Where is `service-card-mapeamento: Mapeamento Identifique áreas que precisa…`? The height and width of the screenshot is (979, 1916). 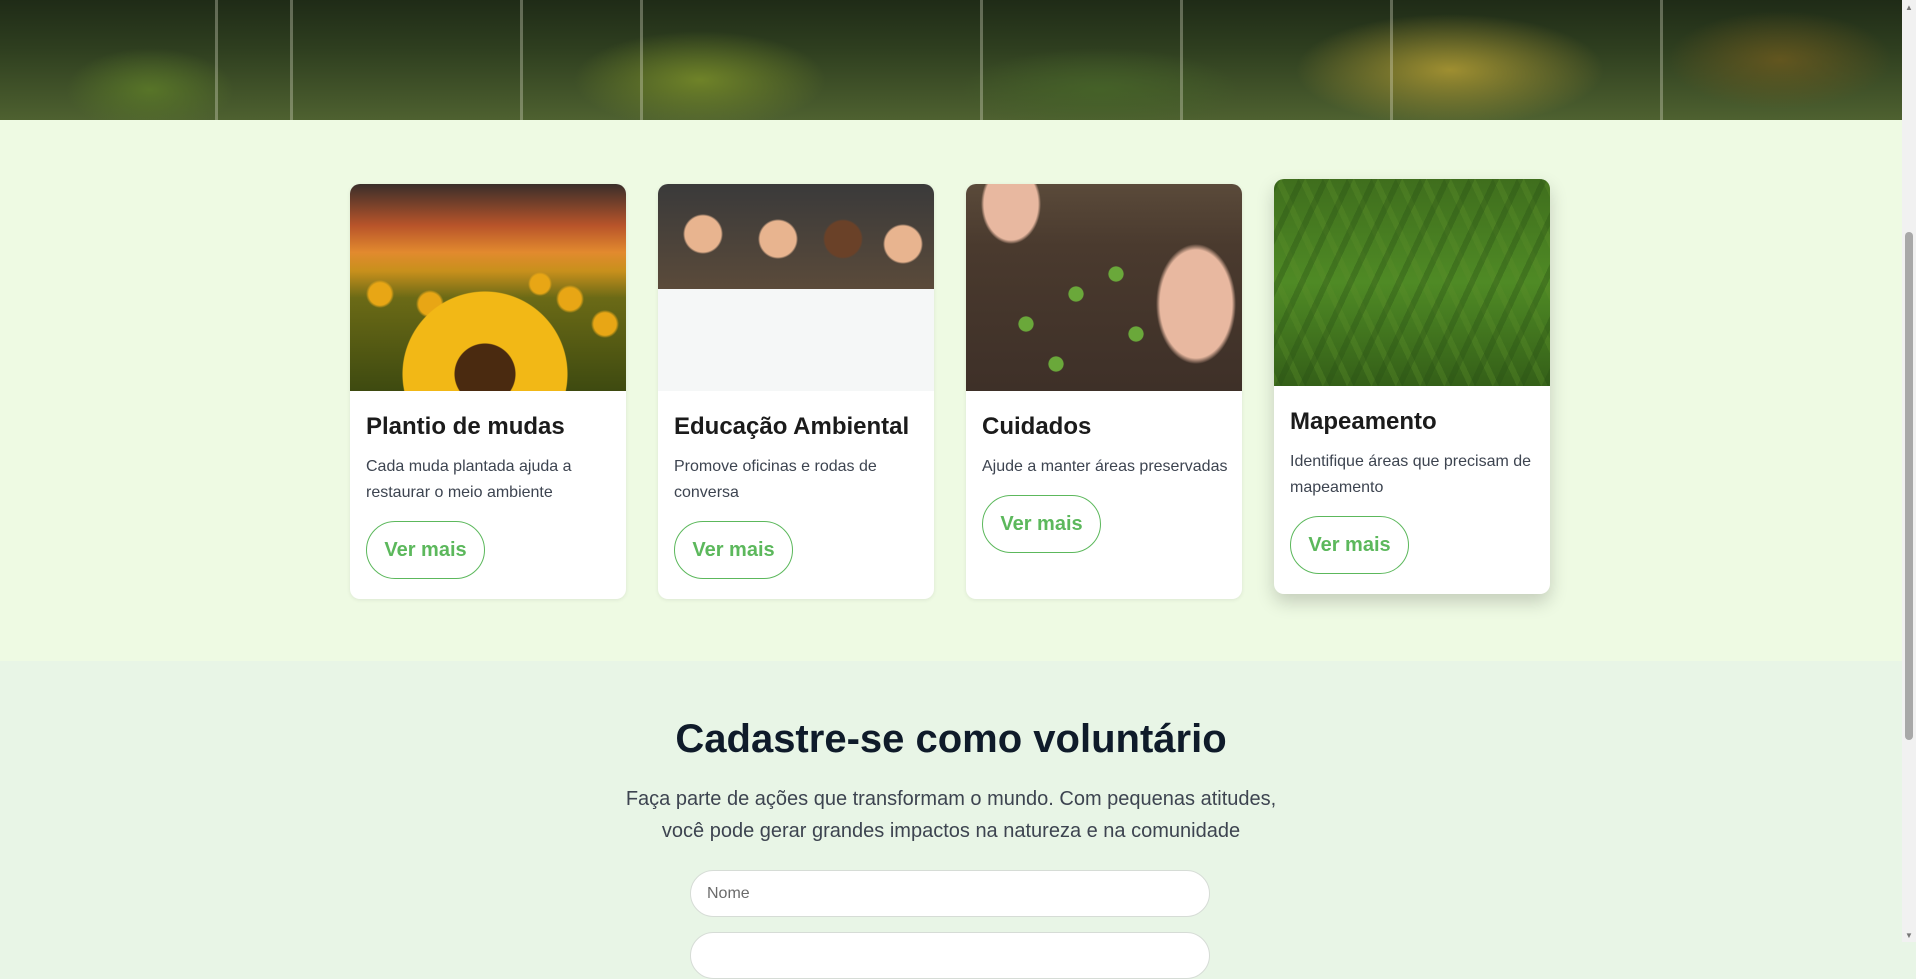
service-card-mapeamento: Mapeamento Identifique áreas que precisa… is located at coordinates (1412, 386).